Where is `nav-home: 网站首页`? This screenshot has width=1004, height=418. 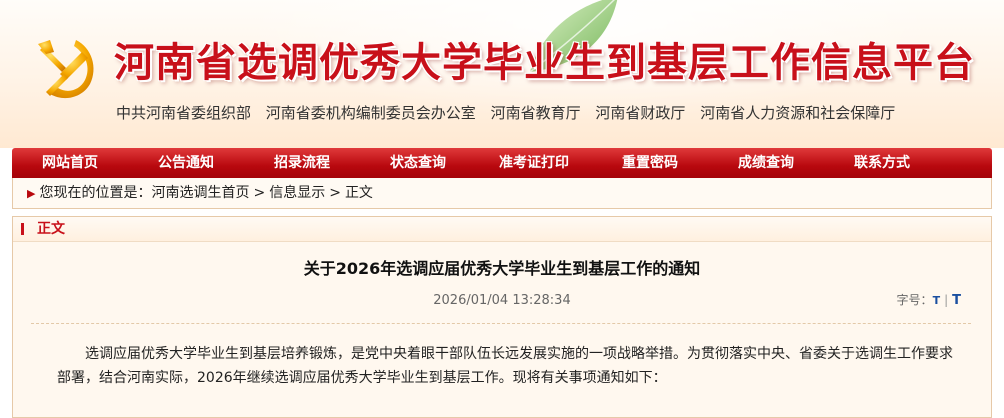
nav-home: 网站首页 is located at coordinates (70, 163).